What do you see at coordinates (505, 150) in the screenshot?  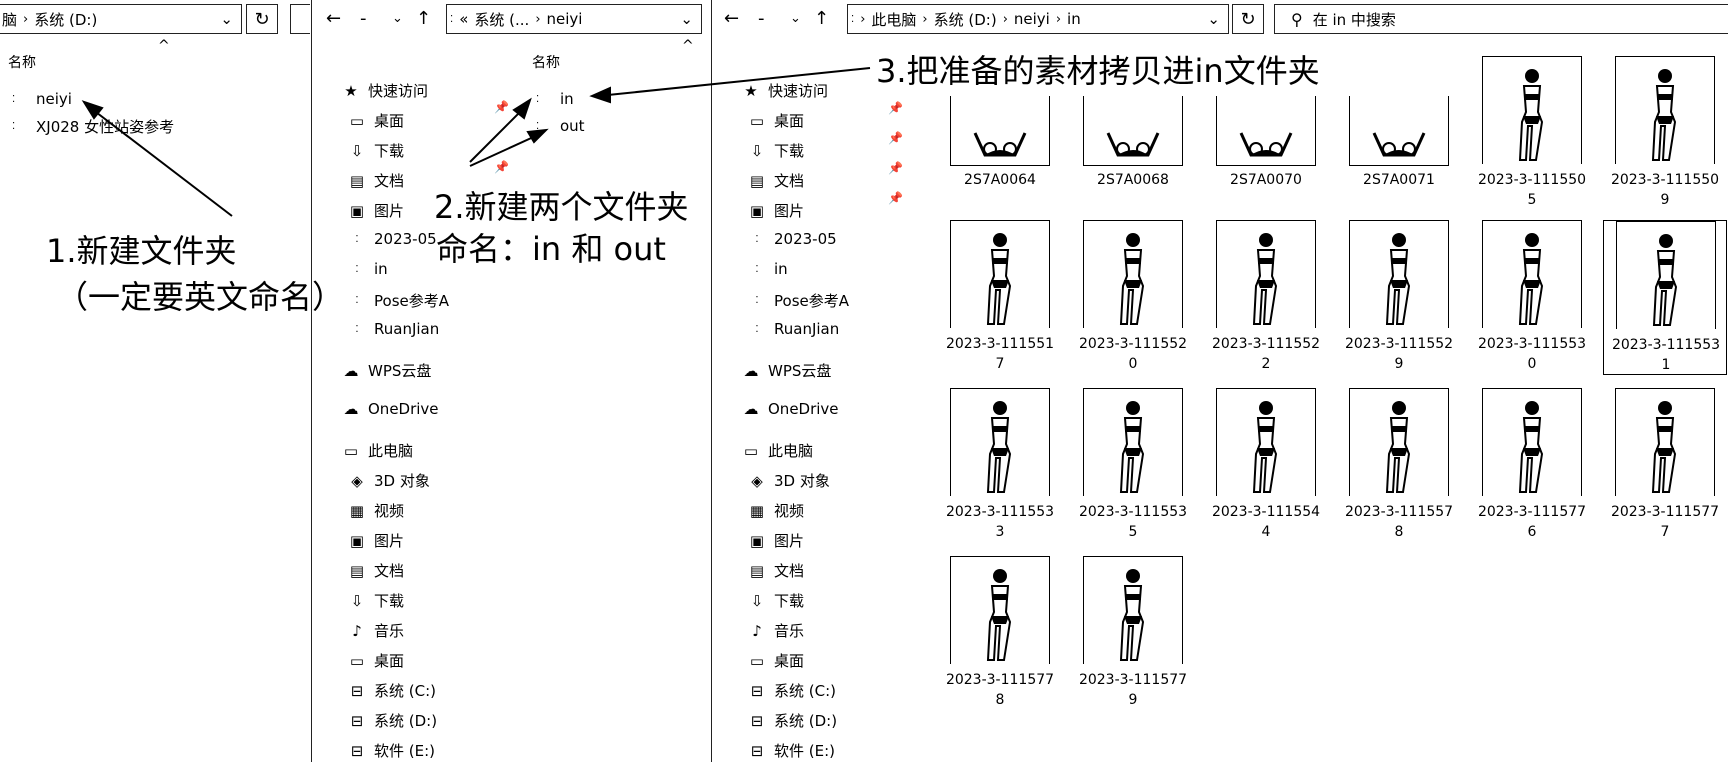 I see `arrow-step2-out` at bounding box center [505, 150].